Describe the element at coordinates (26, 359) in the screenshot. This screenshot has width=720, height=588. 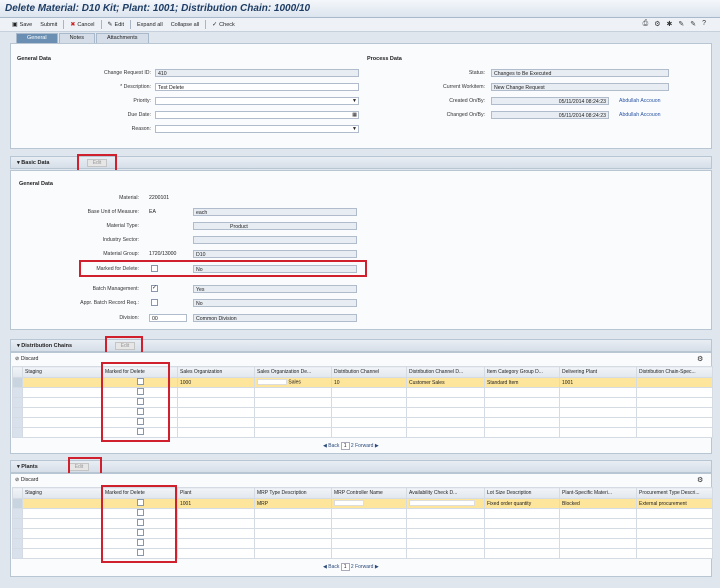
I see `distribution-discard-button: ⊘ Discard` at that location.